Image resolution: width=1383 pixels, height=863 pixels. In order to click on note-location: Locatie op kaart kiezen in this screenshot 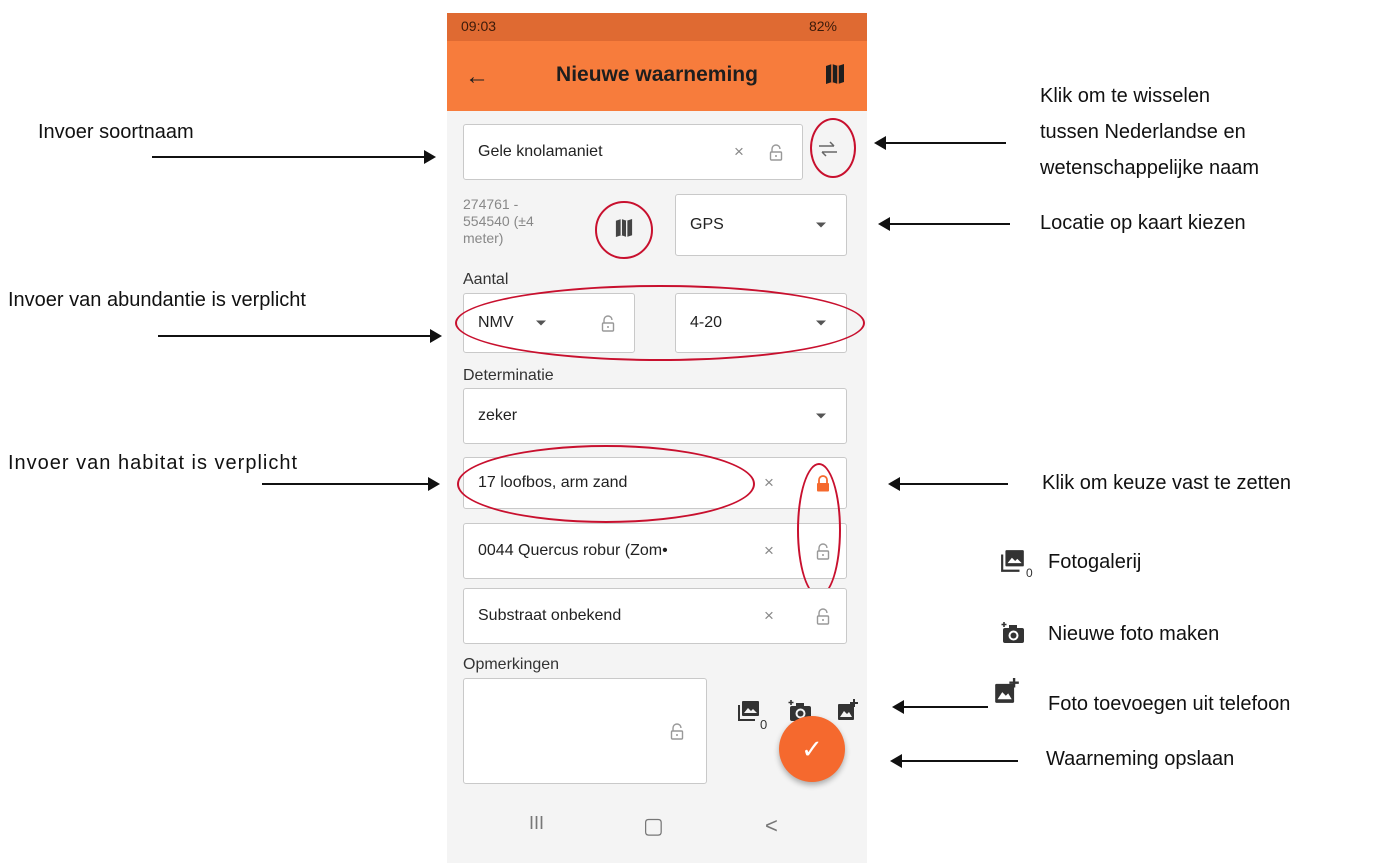, I will do `click(1143, 223)`.